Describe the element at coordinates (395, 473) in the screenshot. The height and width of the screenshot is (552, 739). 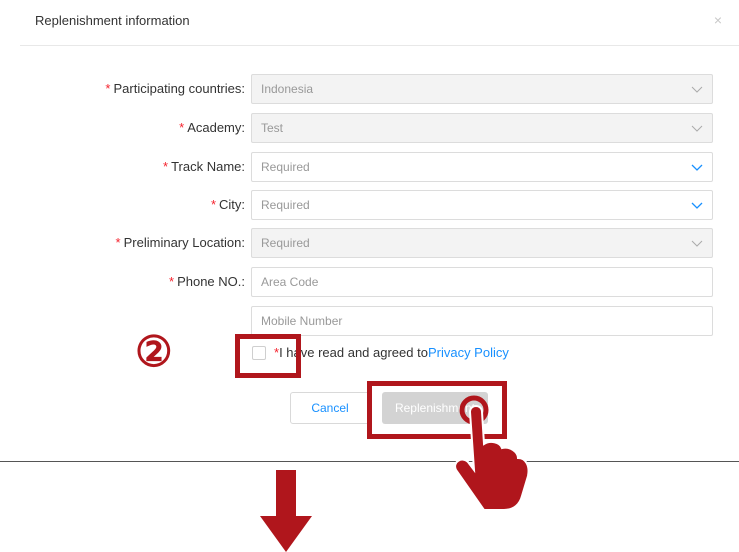
I see `annotation-overlay` at that location.